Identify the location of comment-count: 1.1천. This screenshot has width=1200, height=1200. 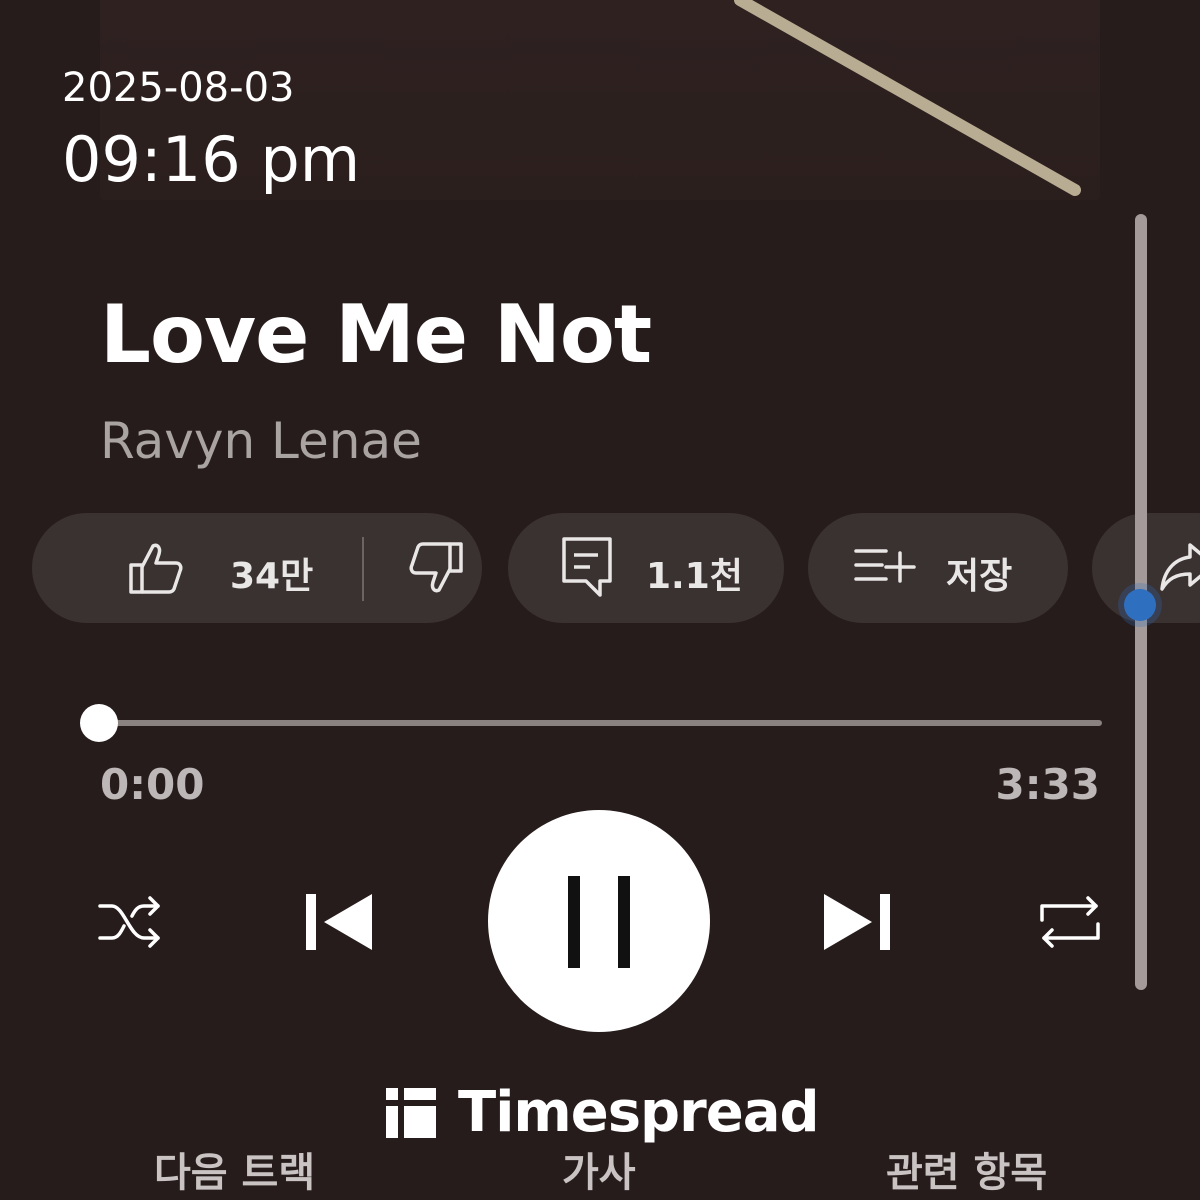
(694, 576).